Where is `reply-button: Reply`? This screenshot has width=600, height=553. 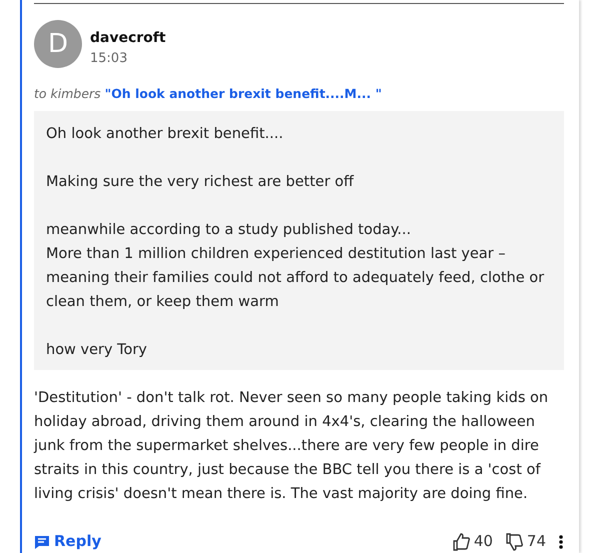
reply-button: Reply is located at coordinates (68, 541).